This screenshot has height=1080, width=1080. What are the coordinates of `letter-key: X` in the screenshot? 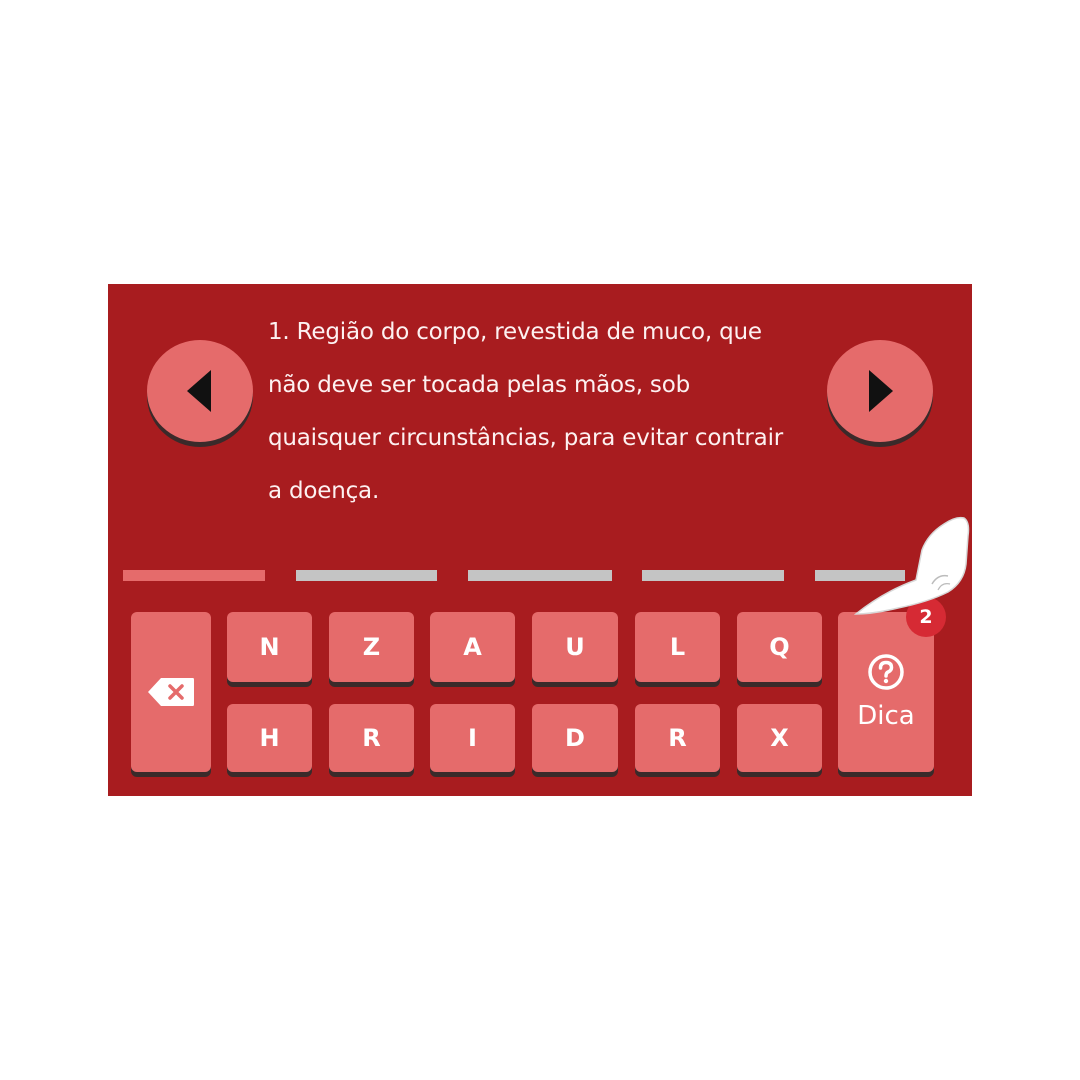 It's located at (779, 738).